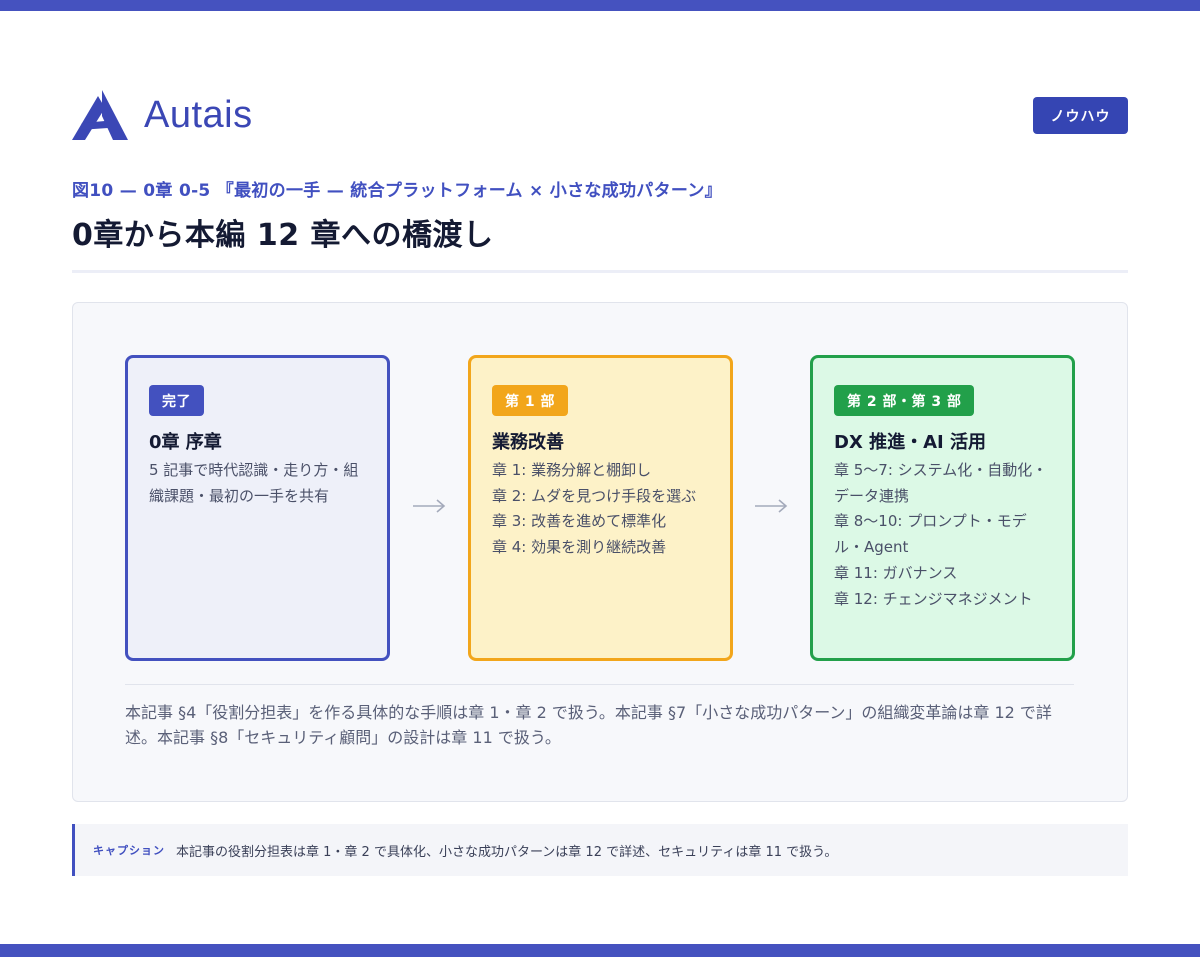  I want to click on bottom-accent-bar, so click(600, 950).